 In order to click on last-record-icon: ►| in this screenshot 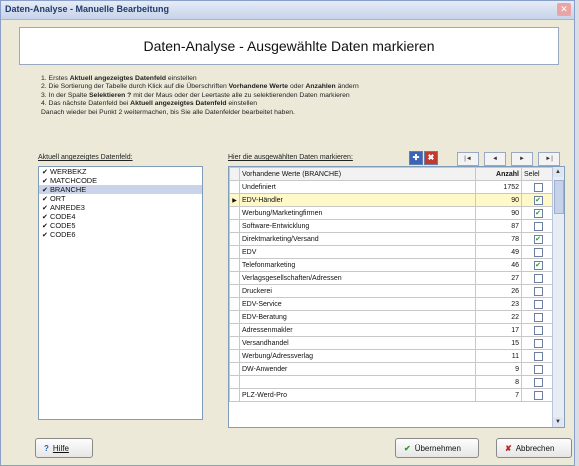, I will do `click(549, 159)`.